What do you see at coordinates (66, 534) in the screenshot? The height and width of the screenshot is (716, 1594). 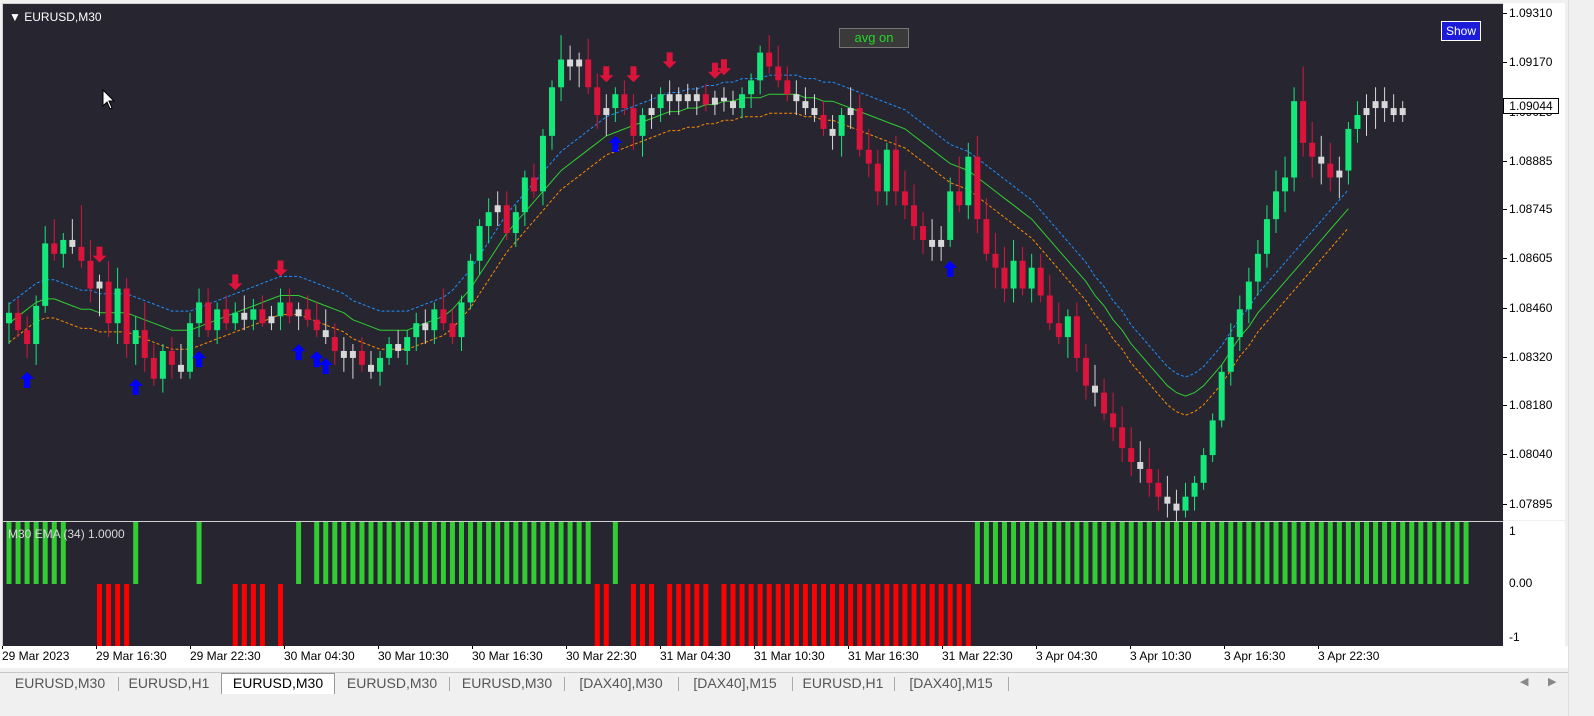 I see `indicator-title: M30 EMA (34) 1.0000` at bounding box center [66, 534].